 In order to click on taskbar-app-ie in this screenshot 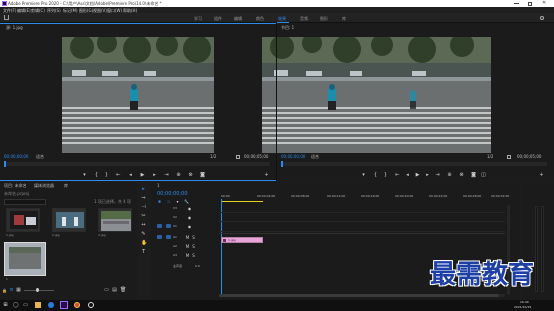, I will do `click(51, 305)`.